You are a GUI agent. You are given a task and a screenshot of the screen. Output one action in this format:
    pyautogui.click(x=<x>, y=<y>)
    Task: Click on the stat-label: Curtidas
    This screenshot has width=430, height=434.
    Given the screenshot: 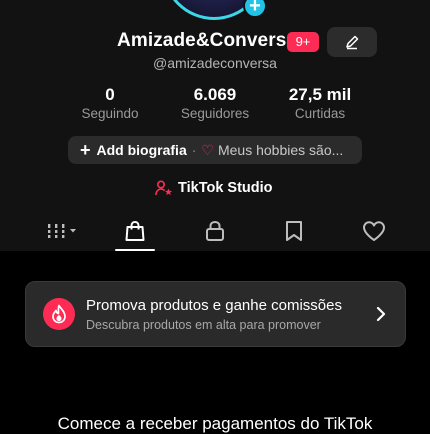 What is the action you would take?
    pyautogui.click(x=320, y=113)
    